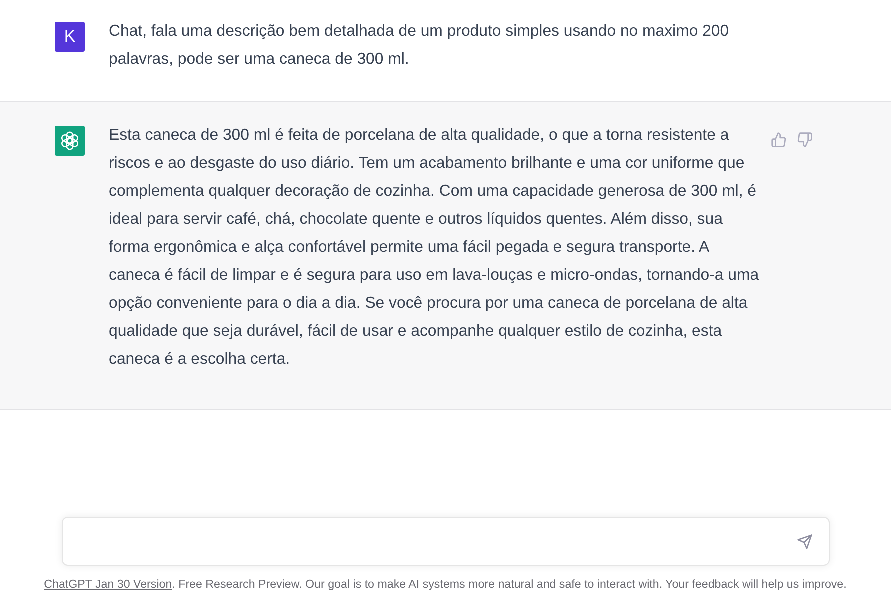 Image resolution: width=891 pixels, height=603 pixels. I want to click on thumbs-down-icon, so click(805, 140).